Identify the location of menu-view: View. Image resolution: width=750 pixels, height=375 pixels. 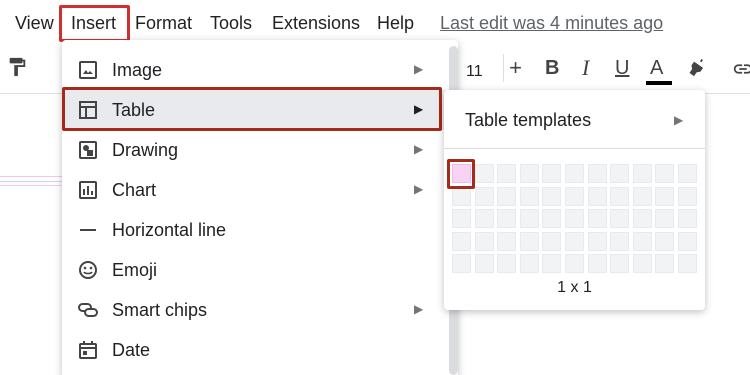
(34, 23).